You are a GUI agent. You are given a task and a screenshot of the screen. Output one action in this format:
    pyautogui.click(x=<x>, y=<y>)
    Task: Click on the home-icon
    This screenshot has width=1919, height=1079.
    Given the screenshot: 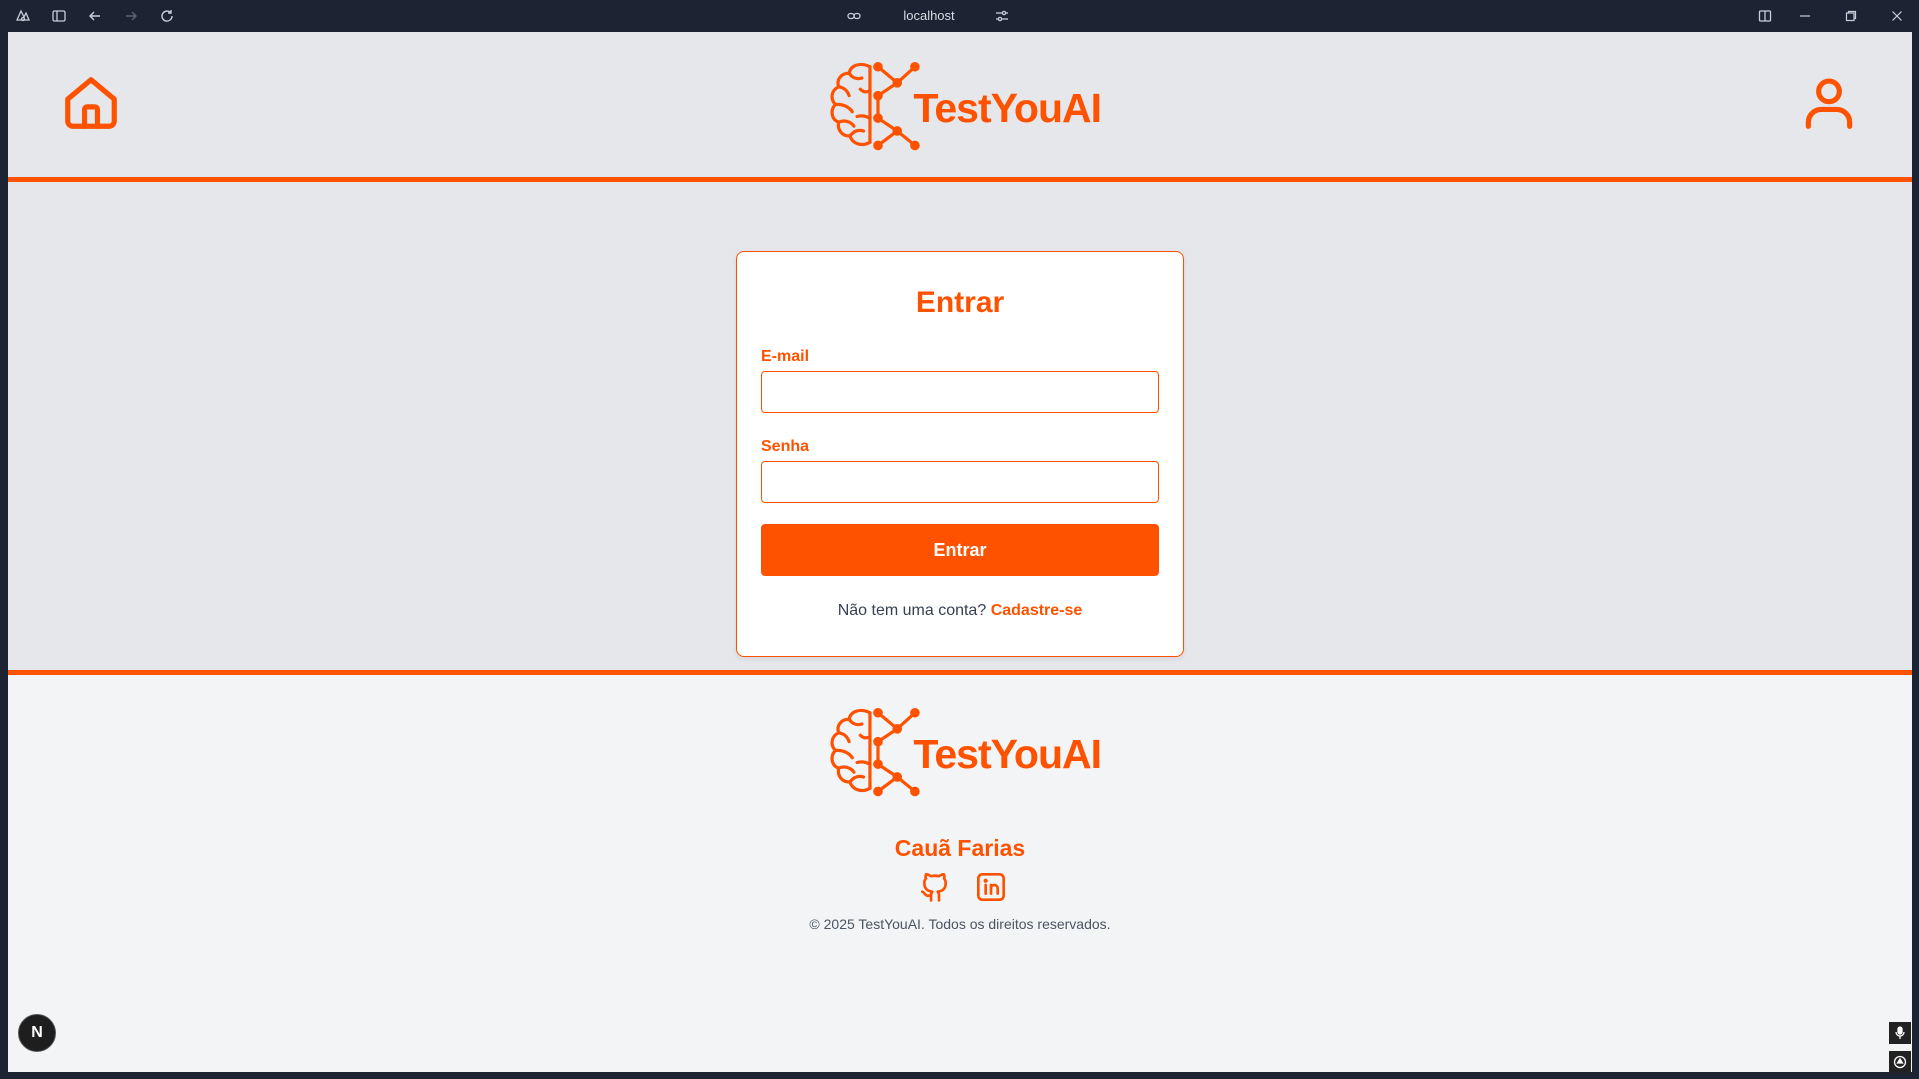 What is the action you would take?
    pyautogui.click(x=91, y=103)
    